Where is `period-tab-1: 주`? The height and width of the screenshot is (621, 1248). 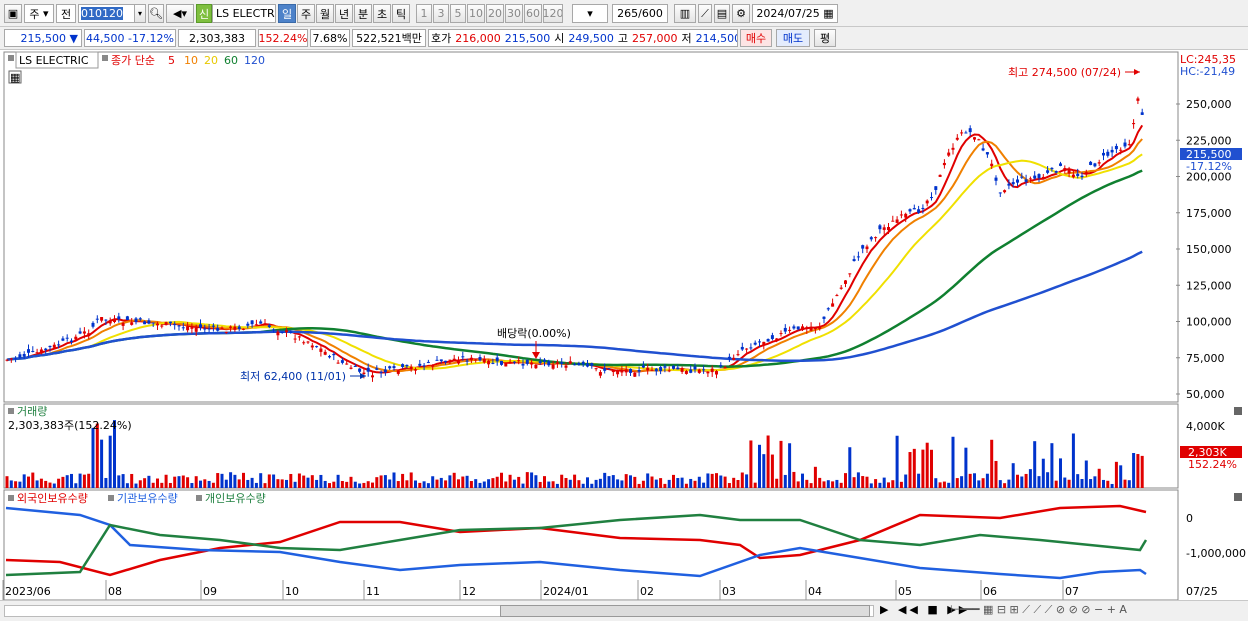 period-tab-1: 주 is located at coordinates (306, 13).